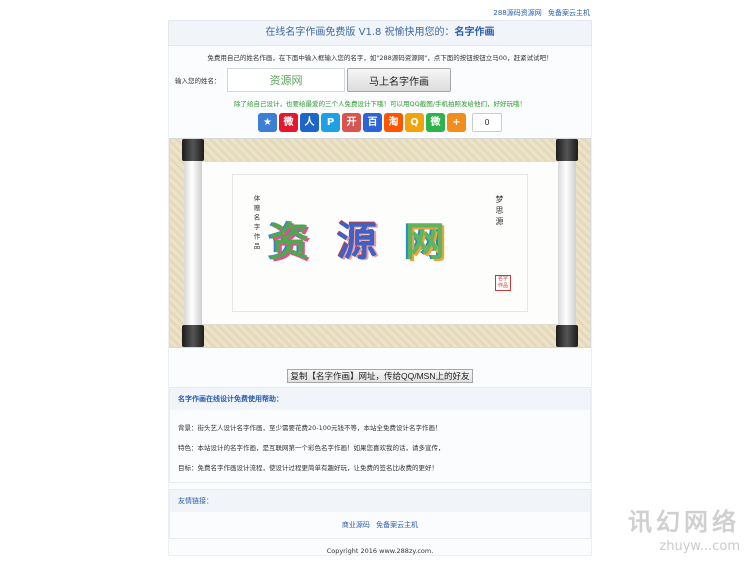 The width and height of the screenshot is (750, 561). I want to click on kaixin-icon: 开, so click(351, 122).